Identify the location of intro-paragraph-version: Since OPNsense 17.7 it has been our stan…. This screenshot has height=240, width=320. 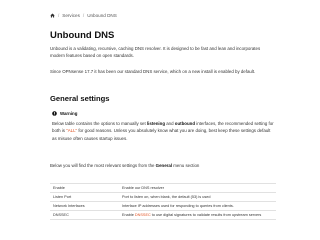
(153, 71).